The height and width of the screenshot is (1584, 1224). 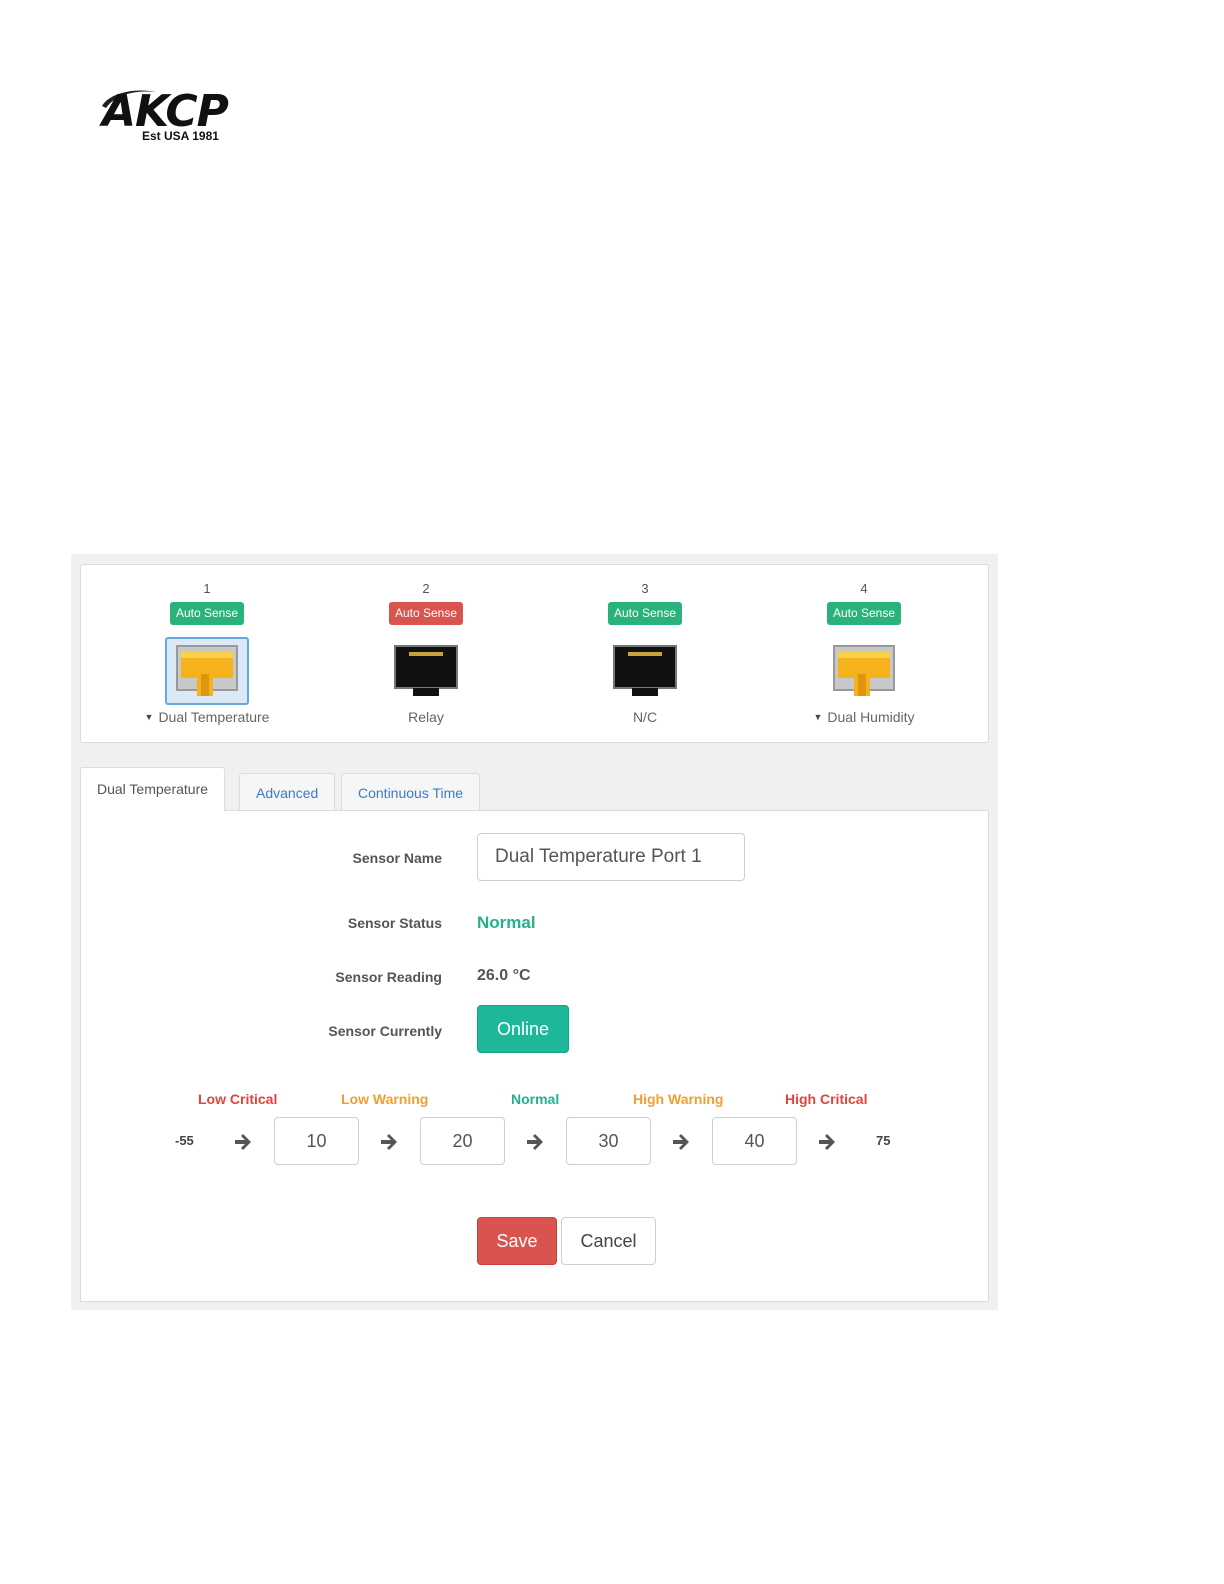 I want to click on port-label: ▼ Dual Temperature, so click(x=207, y=717).